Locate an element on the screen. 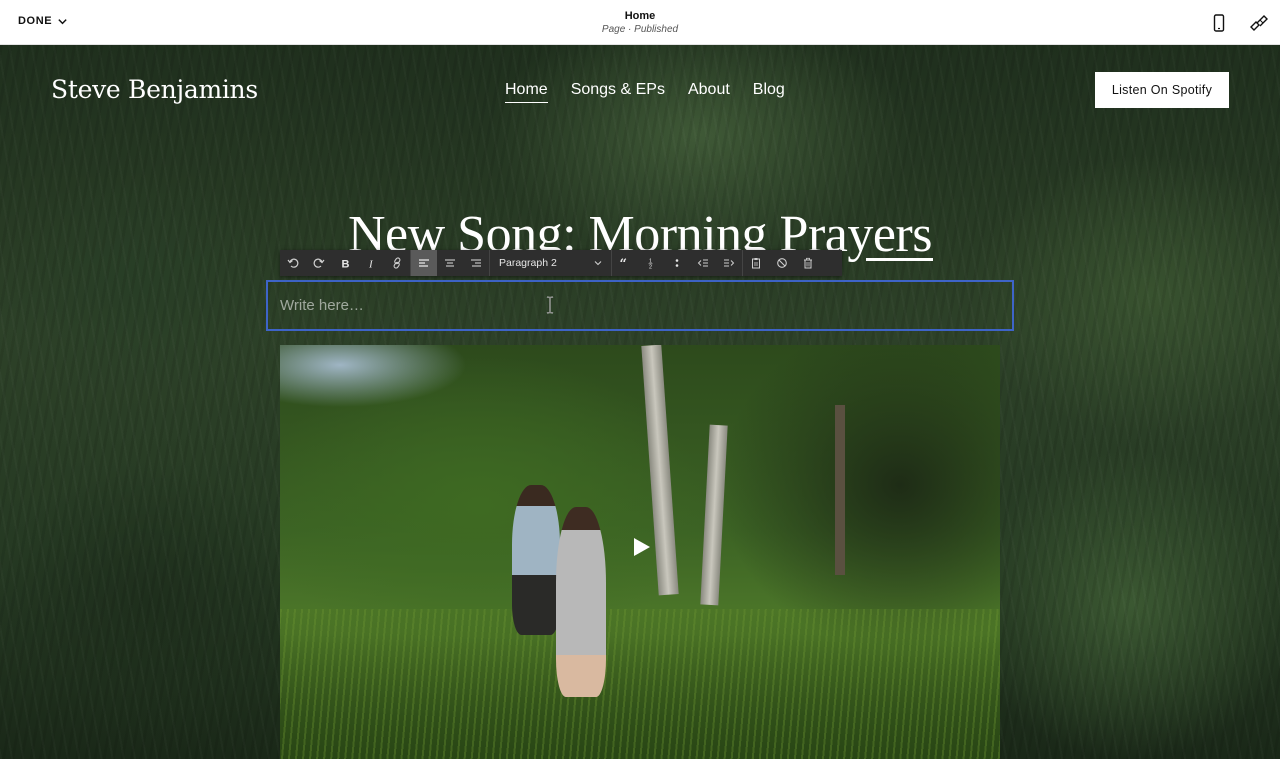 The height and width of the screenshot is (759, 1280). site-title: Steve Benjamins is located at coordinates (154, 89).